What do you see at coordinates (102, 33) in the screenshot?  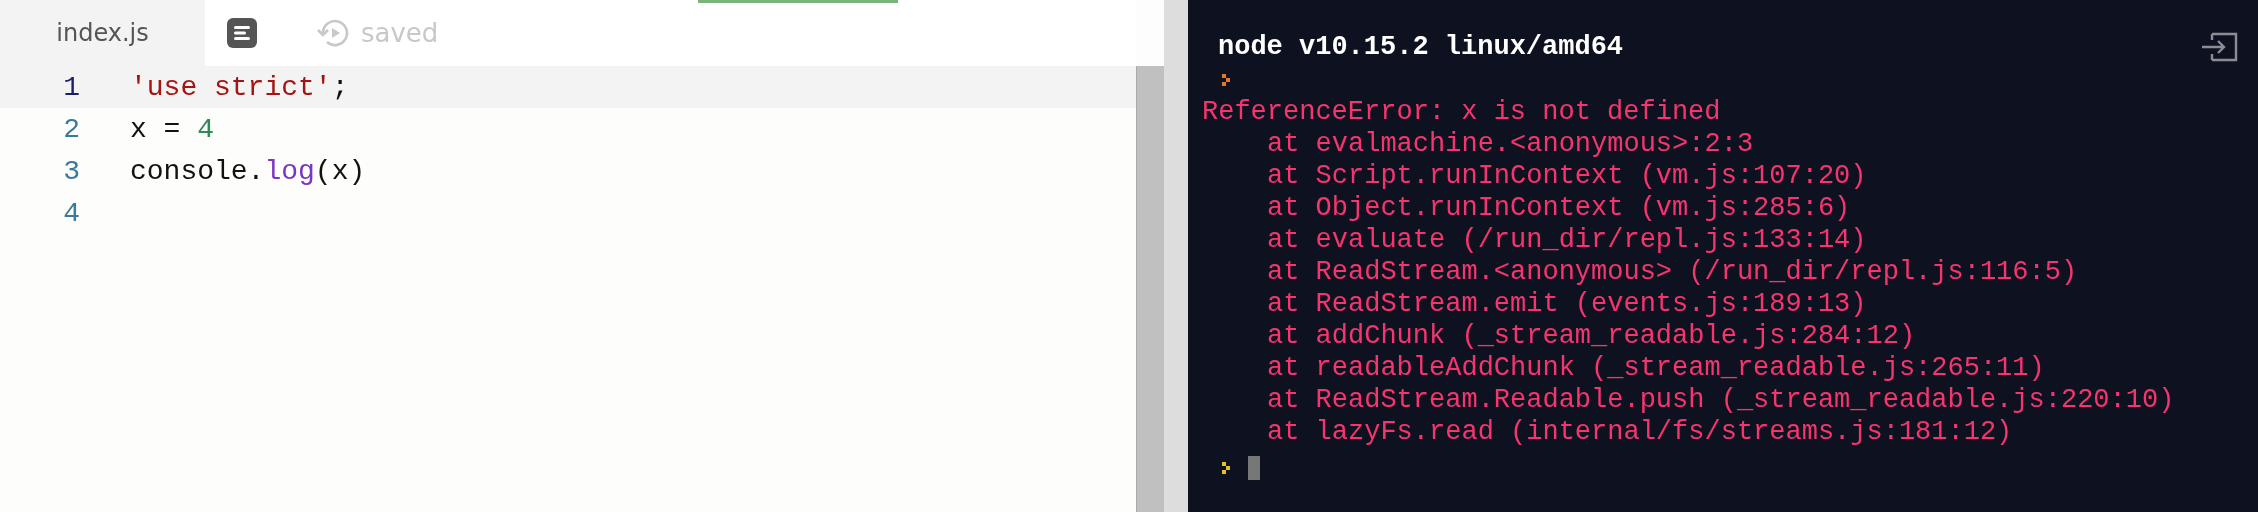 I see `file-tab: index.js` at bounding box center [102, 33].